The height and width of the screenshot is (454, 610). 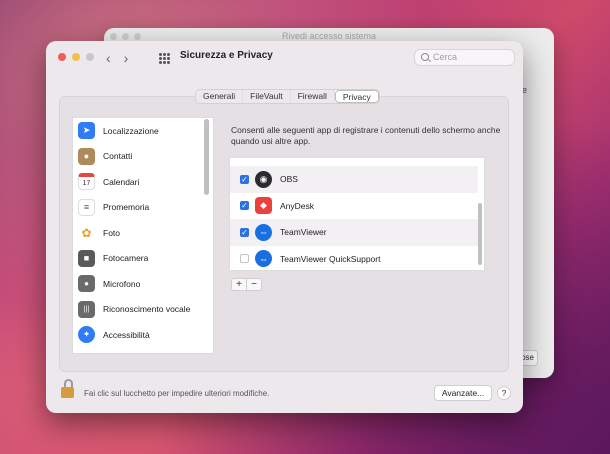 What do you see at coordinates (86, 309) in the screenshot?
I see `speech-recognition-icon: |||` at bounding box center [86, 309].